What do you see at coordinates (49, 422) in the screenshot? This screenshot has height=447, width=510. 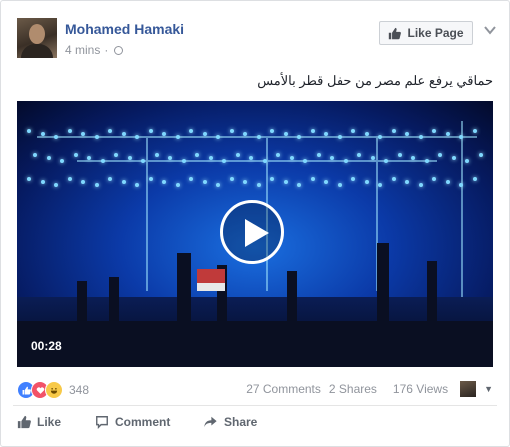 I see `like-label: Like` at bounding box center [49, 422].